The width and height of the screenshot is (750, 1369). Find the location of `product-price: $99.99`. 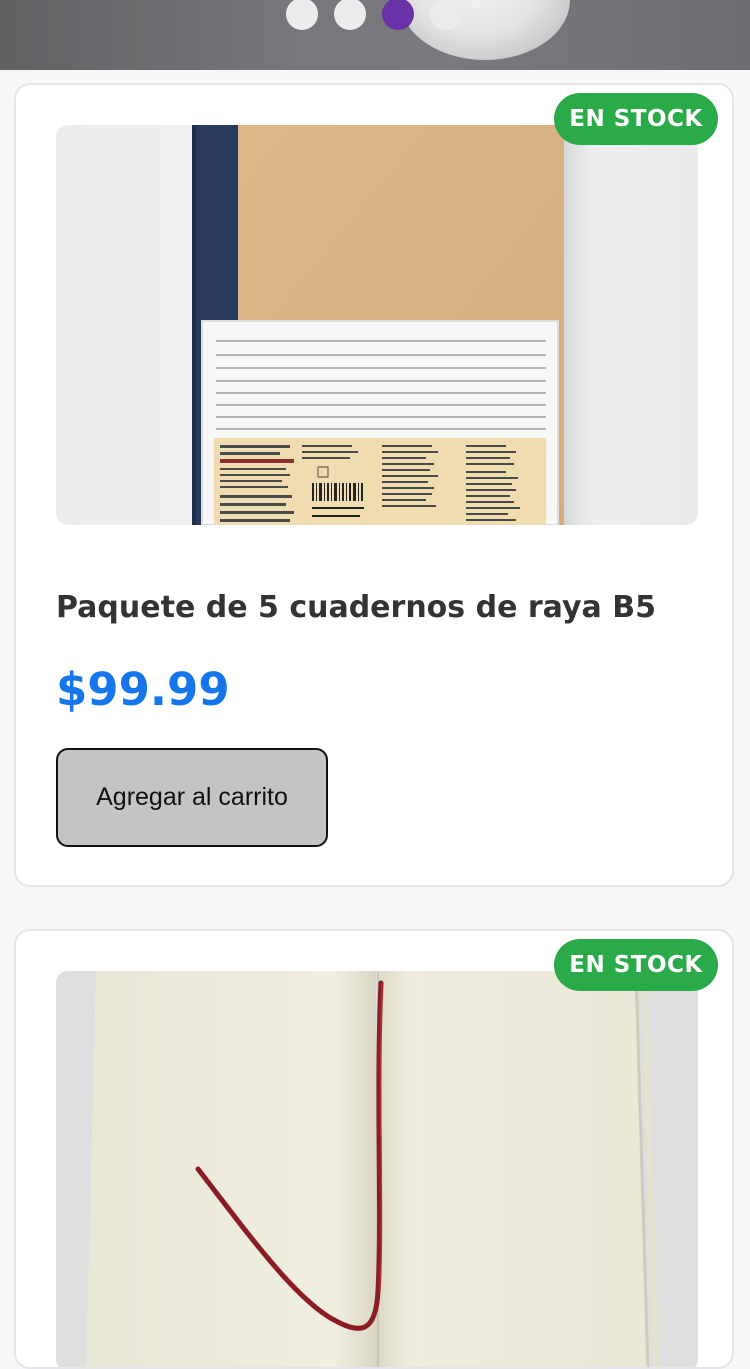

product-price: $99.99 is located at coordinates (143, 689).